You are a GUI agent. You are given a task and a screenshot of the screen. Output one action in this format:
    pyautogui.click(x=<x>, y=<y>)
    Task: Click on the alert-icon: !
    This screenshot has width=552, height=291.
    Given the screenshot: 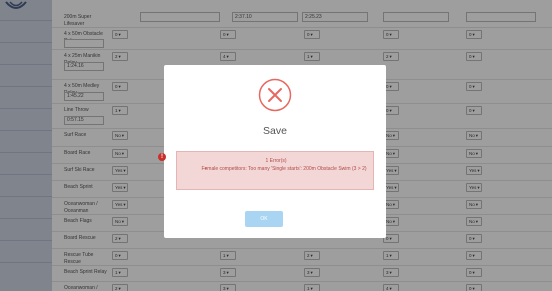 What is the action you would take?
    pyautogui.click(x=162, y=157)
    